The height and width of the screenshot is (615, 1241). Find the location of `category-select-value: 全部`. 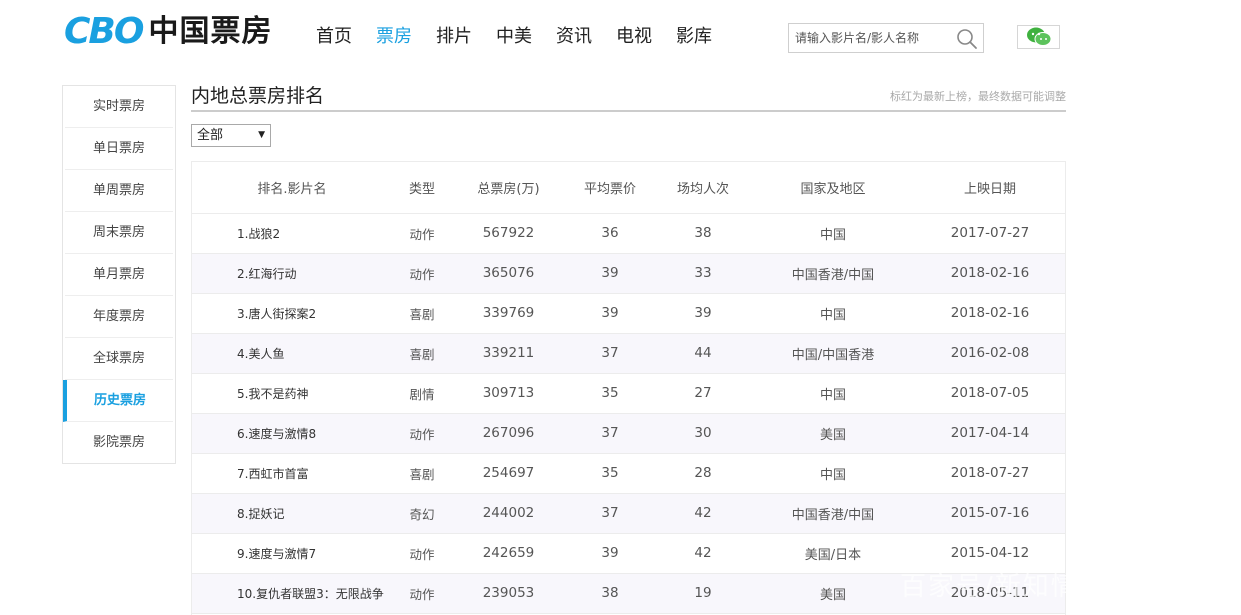

category-select-value: 全部 is located at coordinates (210, 135).